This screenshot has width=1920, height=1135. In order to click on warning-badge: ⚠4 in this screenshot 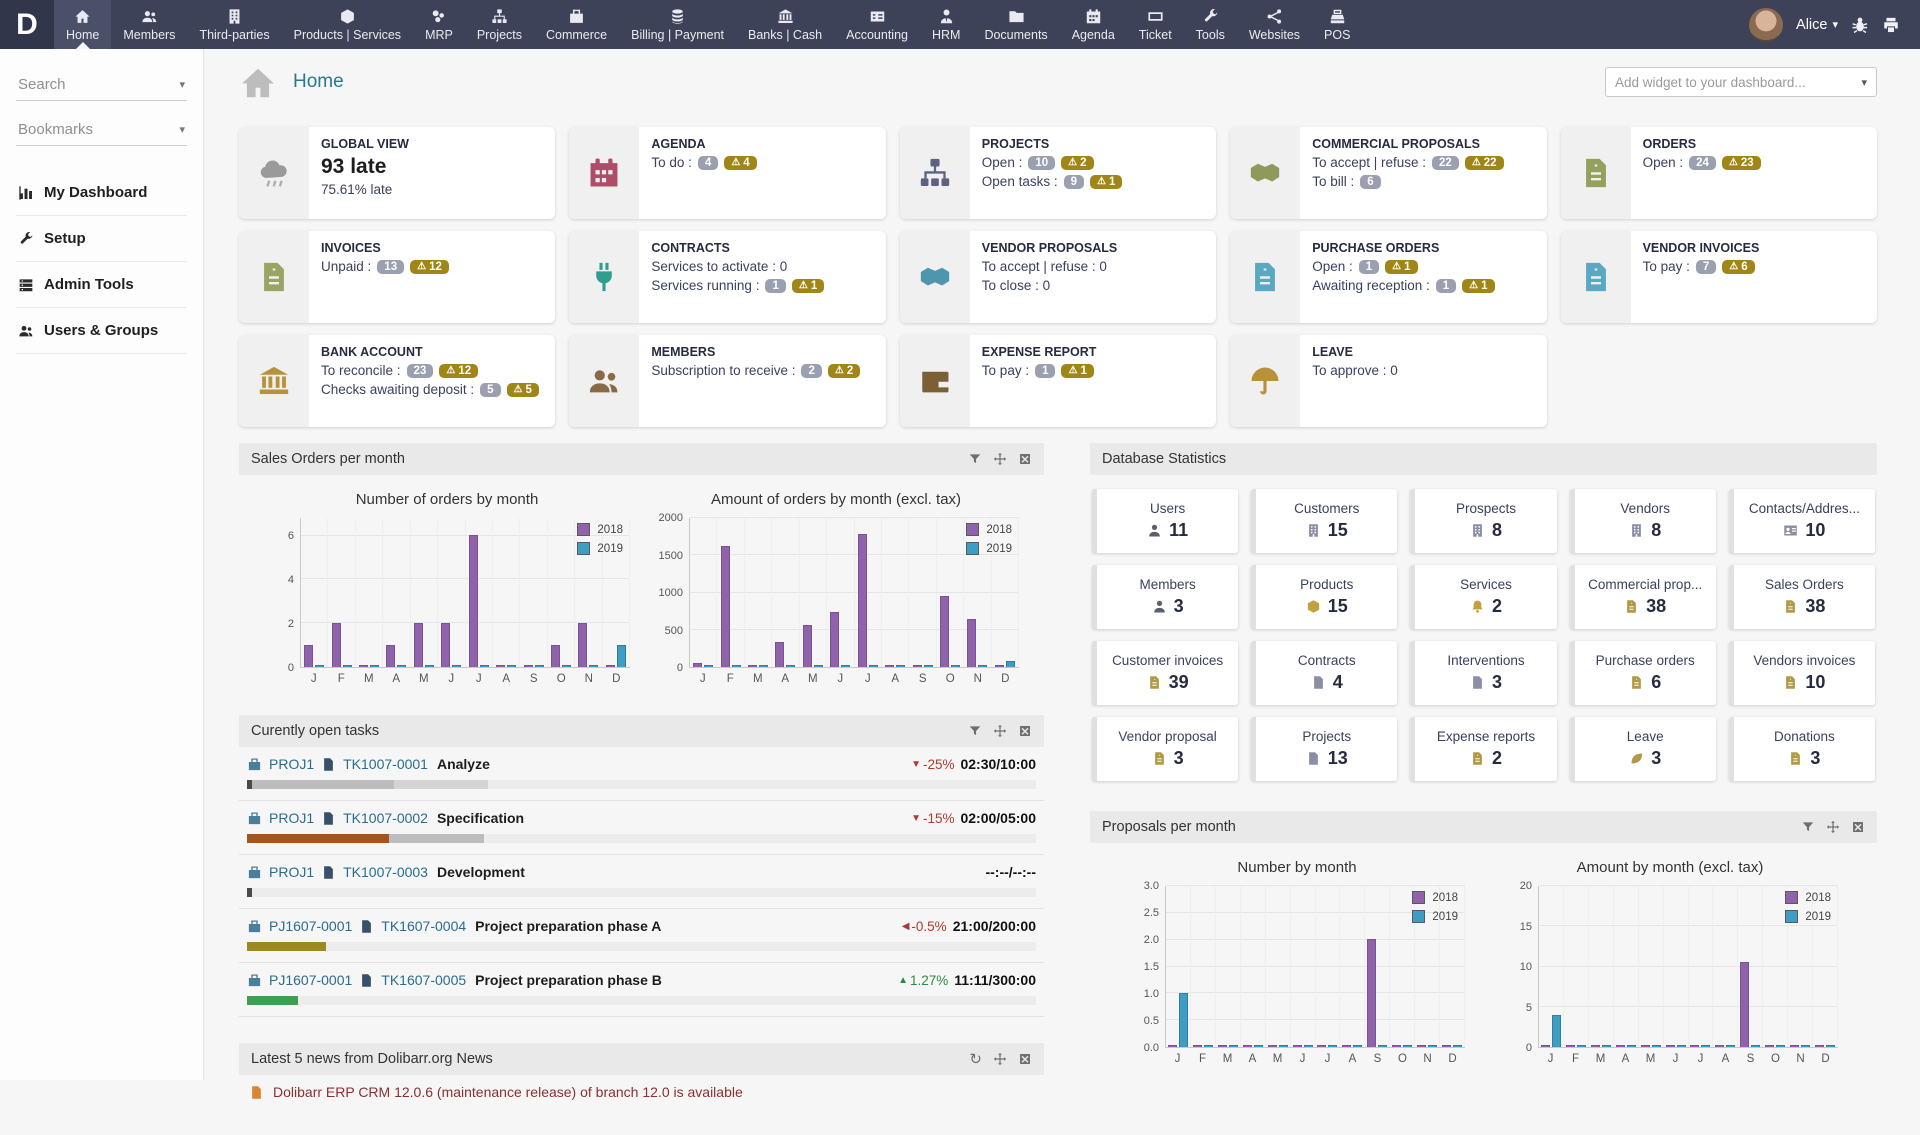, I will do `click(740, 163)`.